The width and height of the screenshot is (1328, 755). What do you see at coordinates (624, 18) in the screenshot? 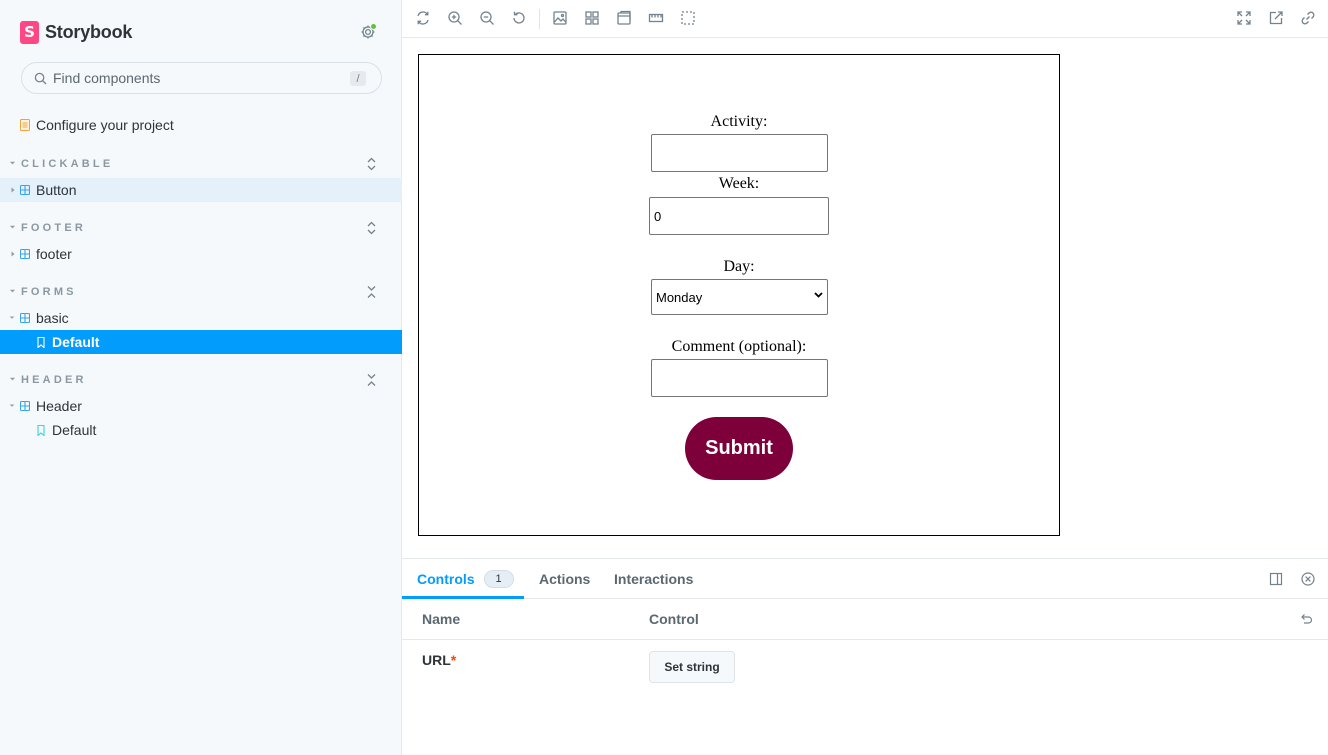
I see `viewport-icon` at bounding box center [624, 18].